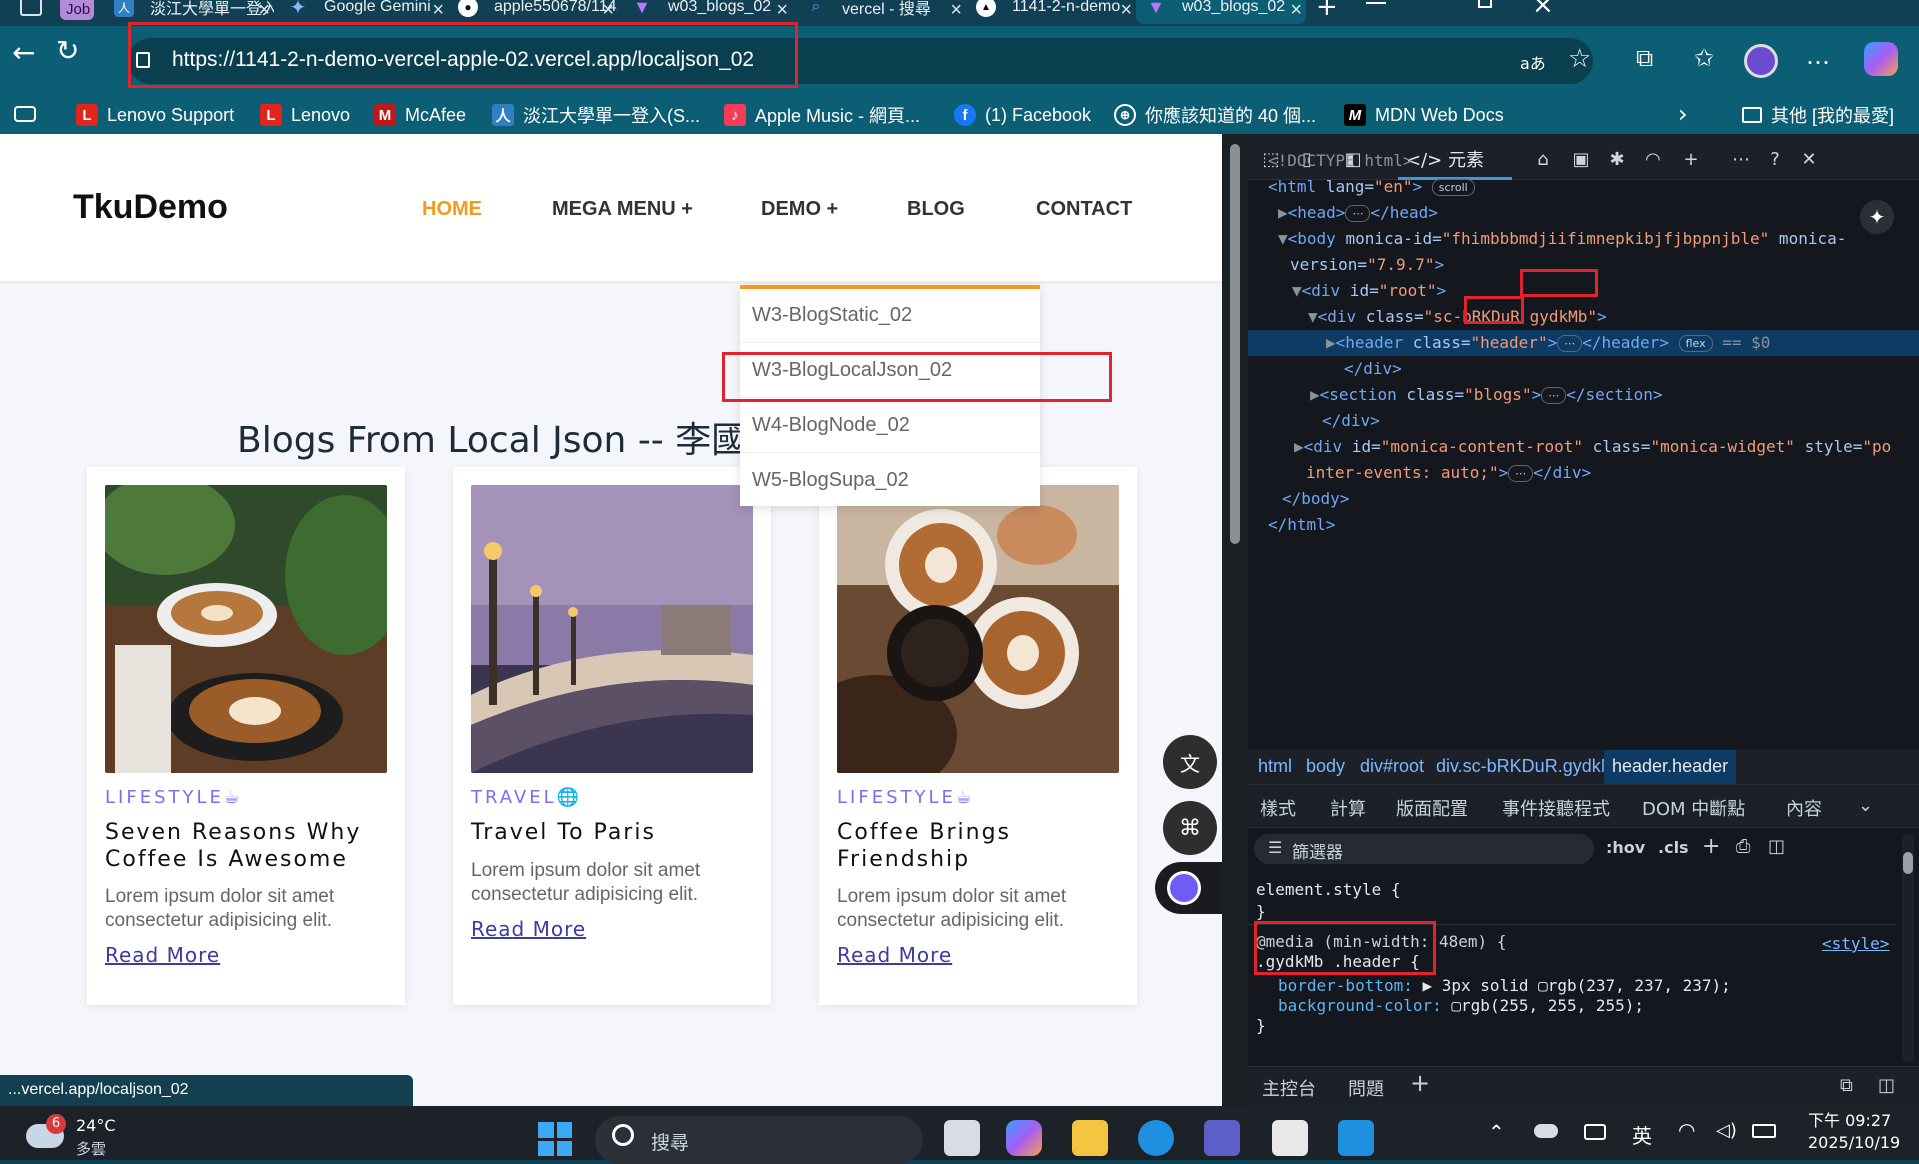 The height and width of the screenshot is (1164, 1919). What do you see at coordinates (1583, 395) in the screenshot?
I see `dom-section: ▶<section class="blogs"> ⋯ </section>` at bounding box center [1583, 395].